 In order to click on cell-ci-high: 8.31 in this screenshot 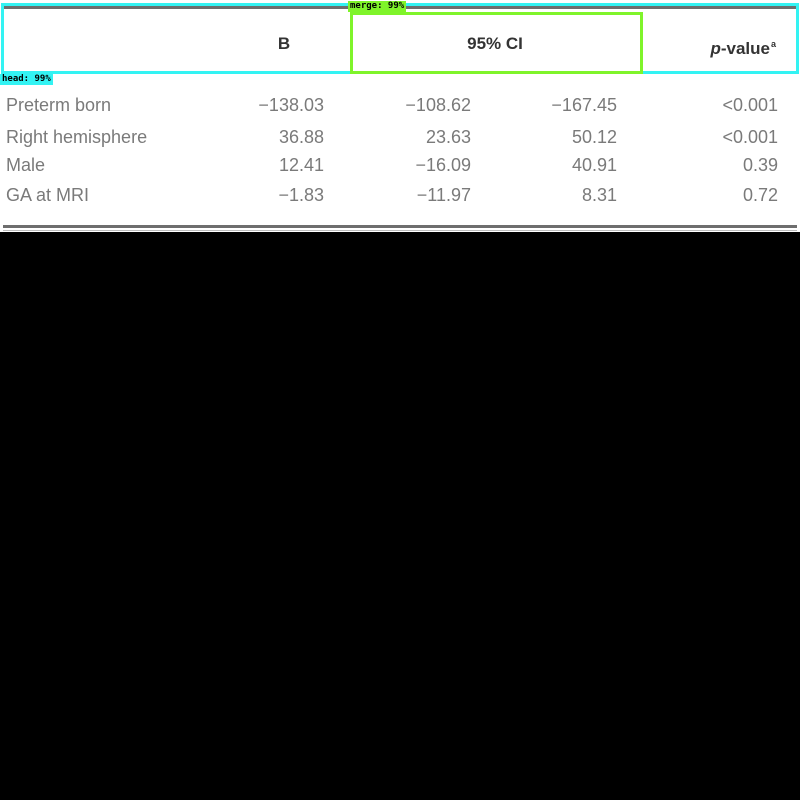, I will do `click(599, 195)`.